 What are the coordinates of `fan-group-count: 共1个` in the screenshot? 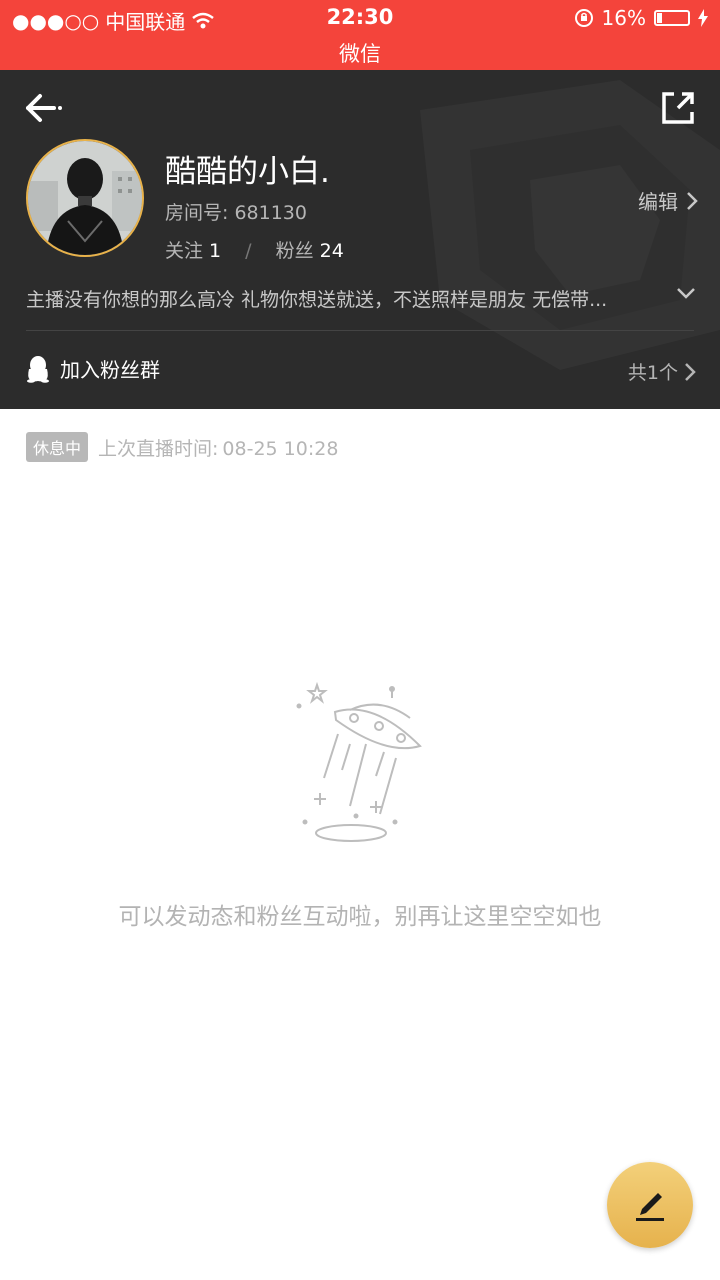 It's located at (652, 373).